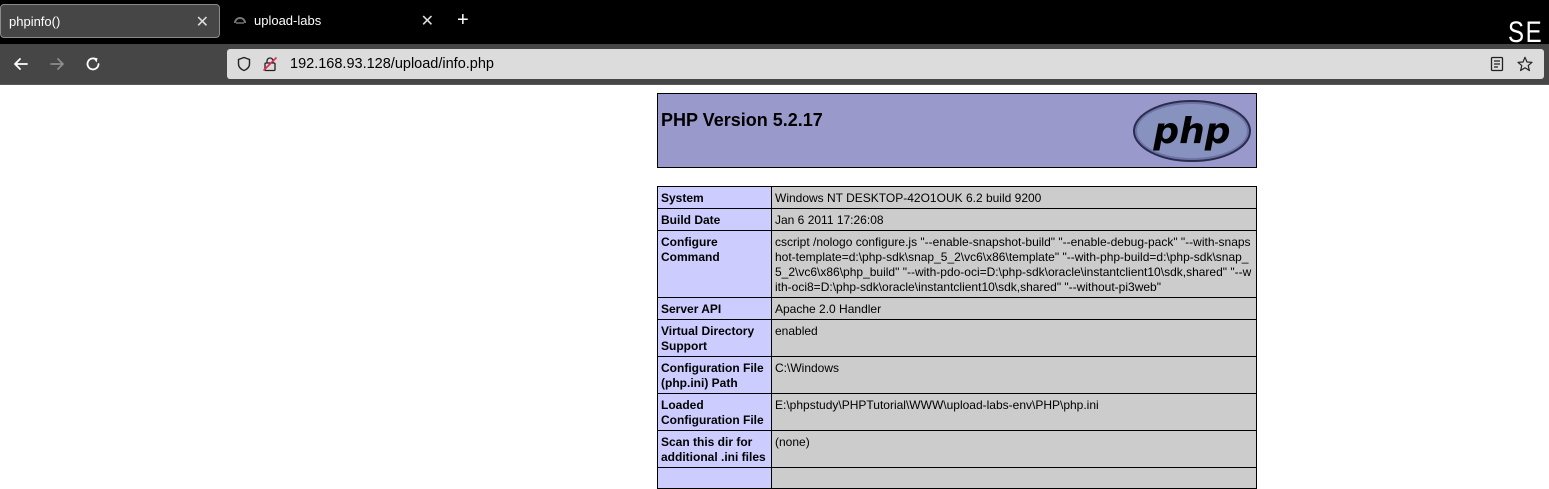 This screenshot has width=1549, height=489. What do you see at coordinates (957, 130) in the screenshot?
I see `version-header: PHP Version 5.2.17 php` at bounding box center [957, 130].